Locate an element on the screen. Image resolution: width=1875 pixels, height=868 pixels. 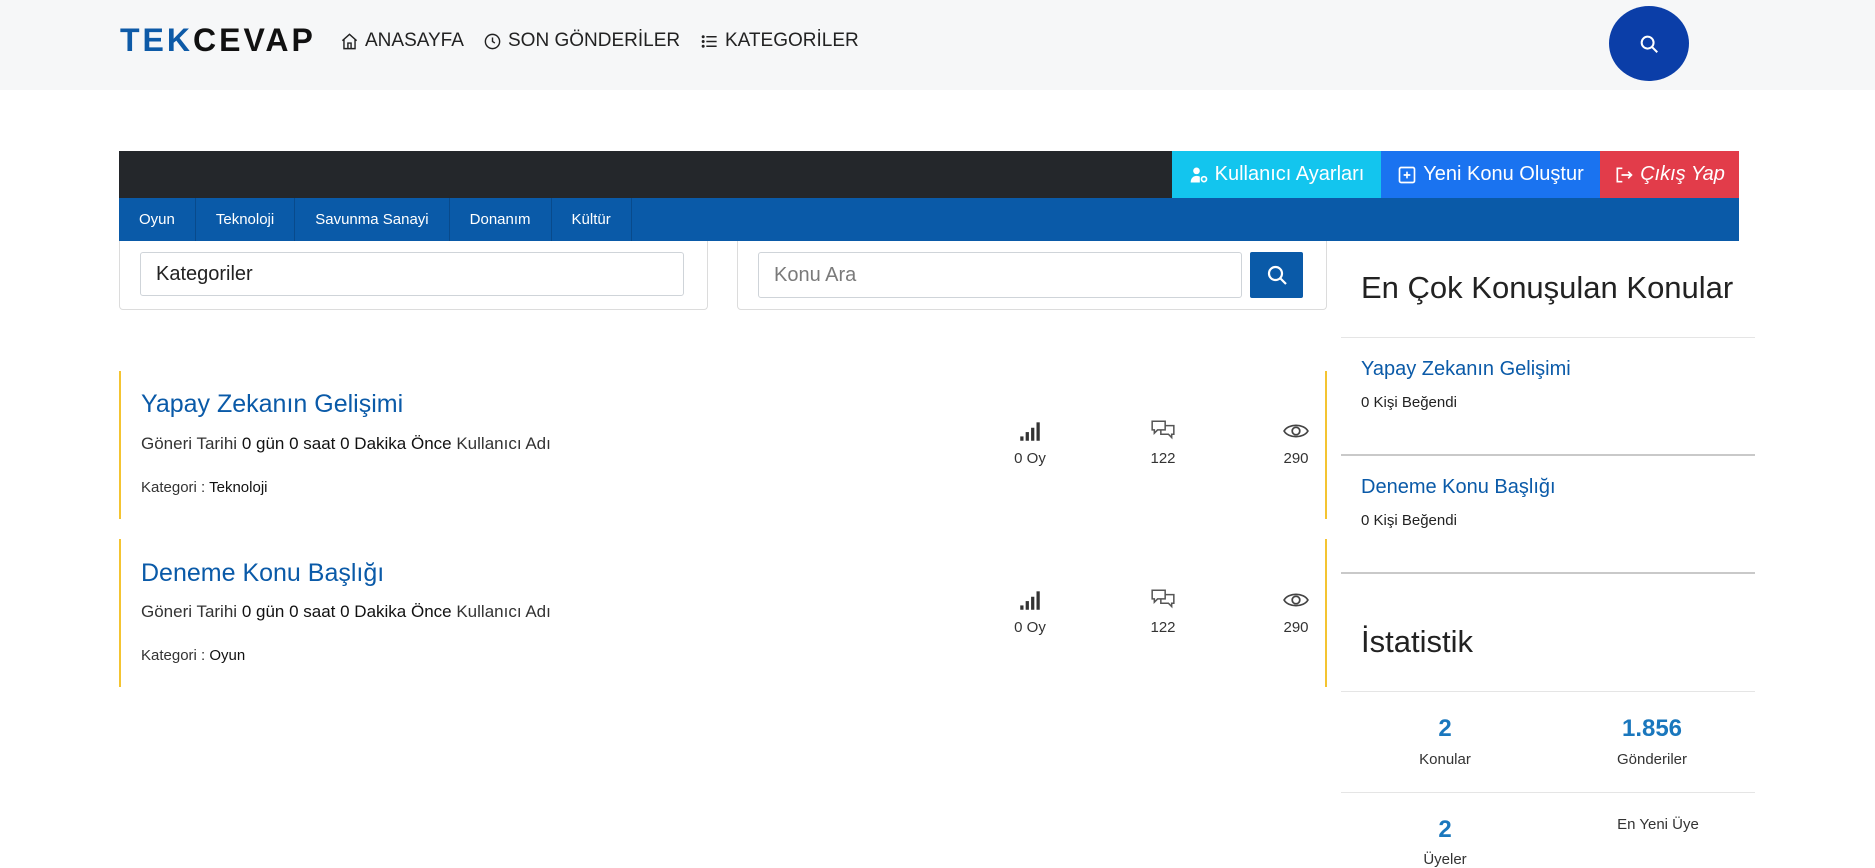
brand-logo: TEKCEVAP is located at coordinates (218, 40).